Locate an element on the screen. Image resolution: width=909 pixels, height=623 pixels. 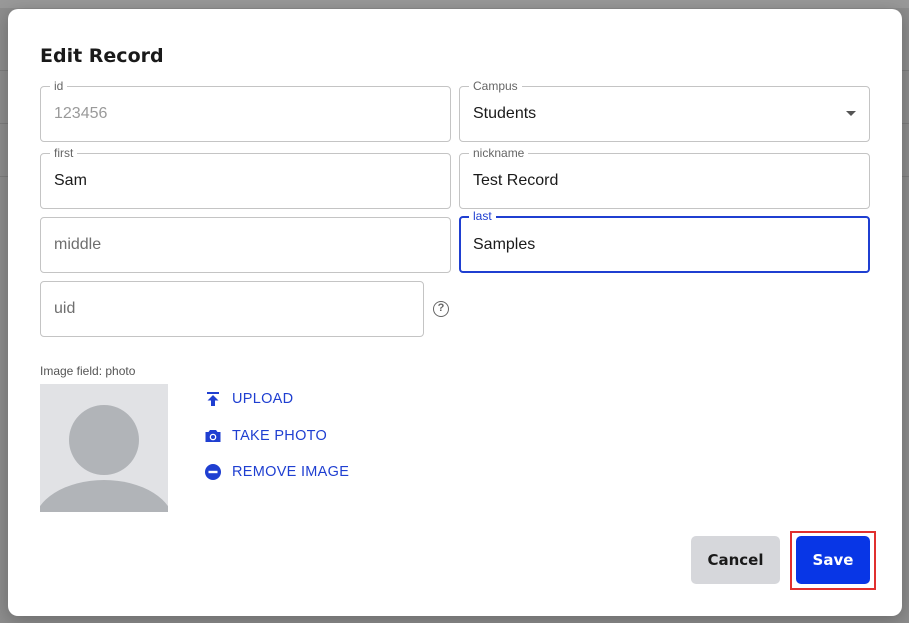
uid-field: uid is located at coordinates (232, 309).